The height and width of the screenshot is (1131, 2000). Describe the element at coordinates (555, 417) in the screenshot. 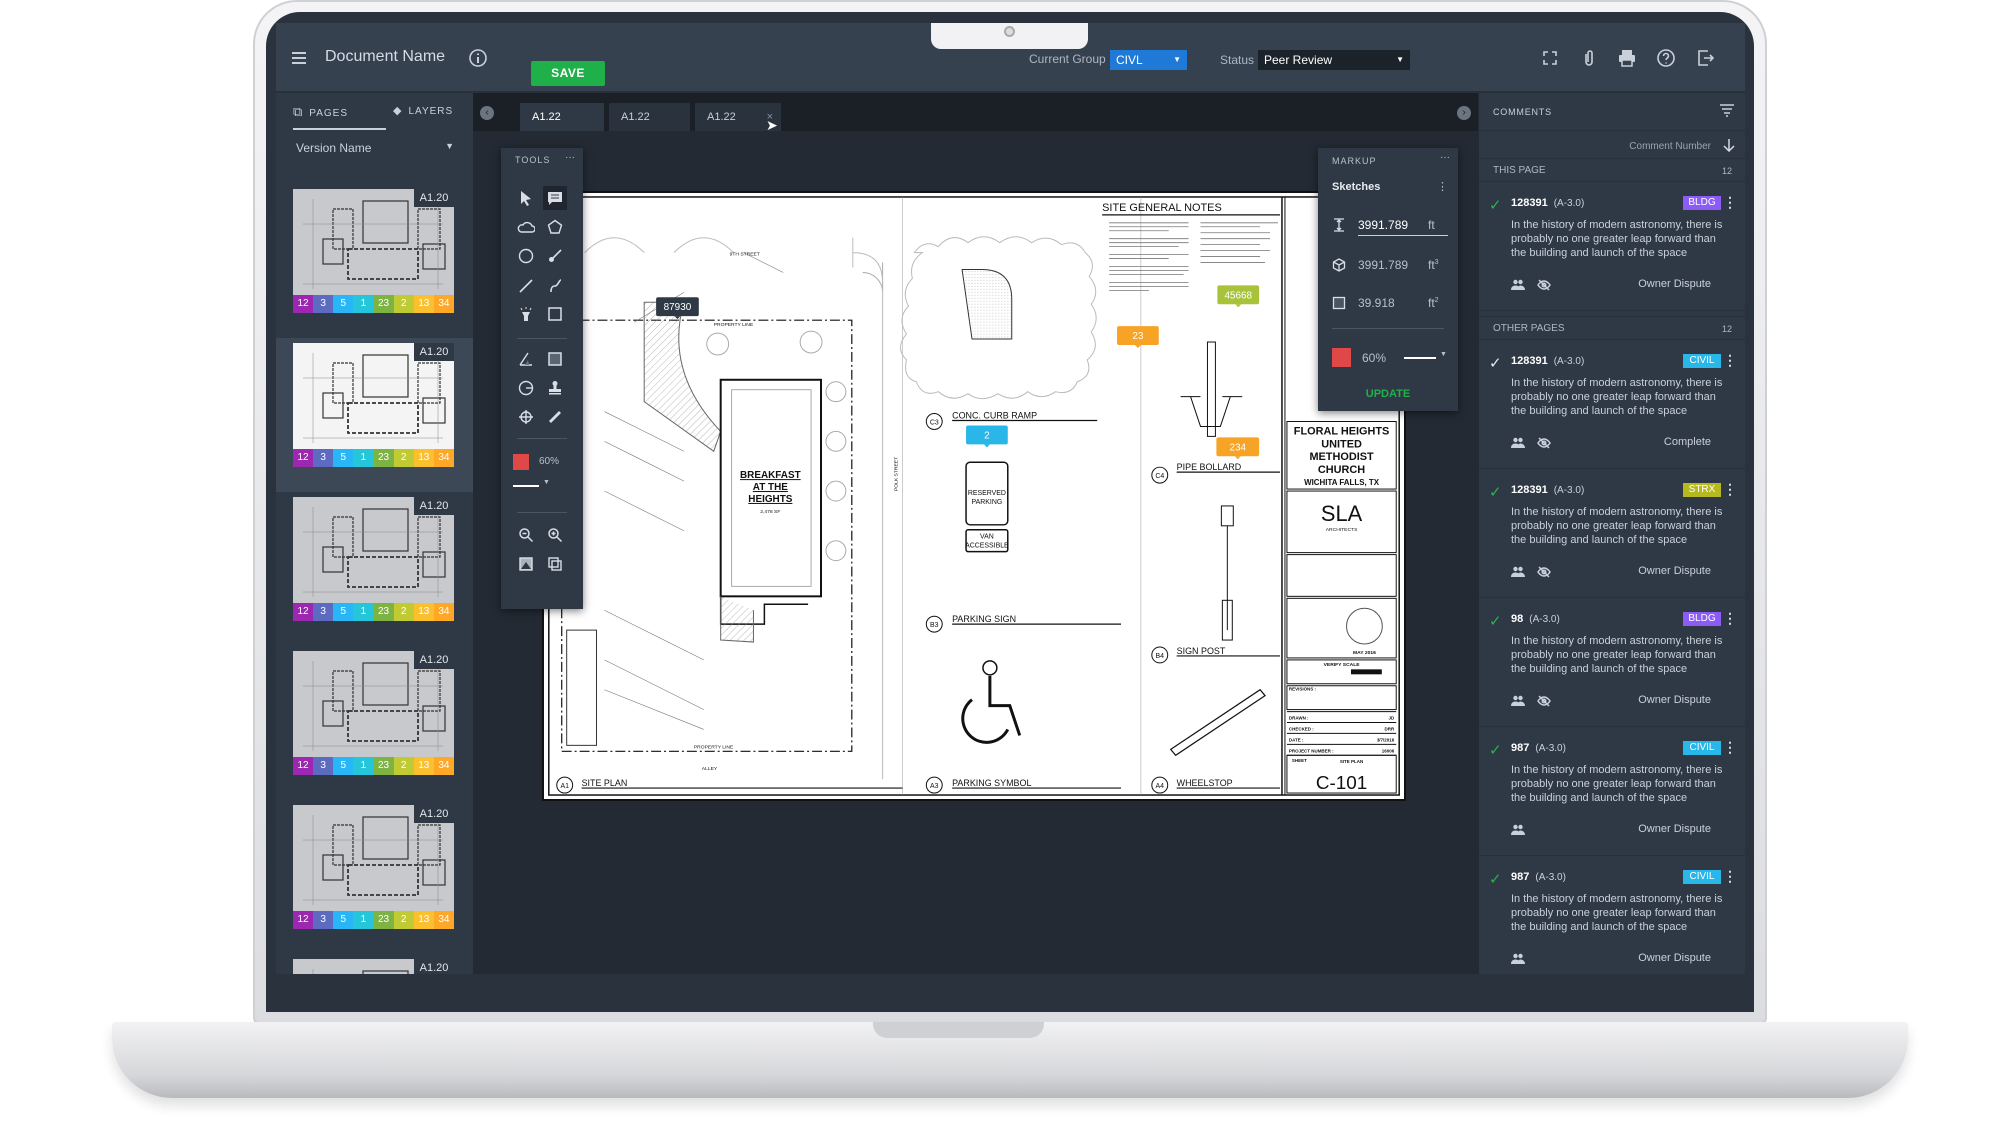

I see `ruler-tool-icon` at that location.